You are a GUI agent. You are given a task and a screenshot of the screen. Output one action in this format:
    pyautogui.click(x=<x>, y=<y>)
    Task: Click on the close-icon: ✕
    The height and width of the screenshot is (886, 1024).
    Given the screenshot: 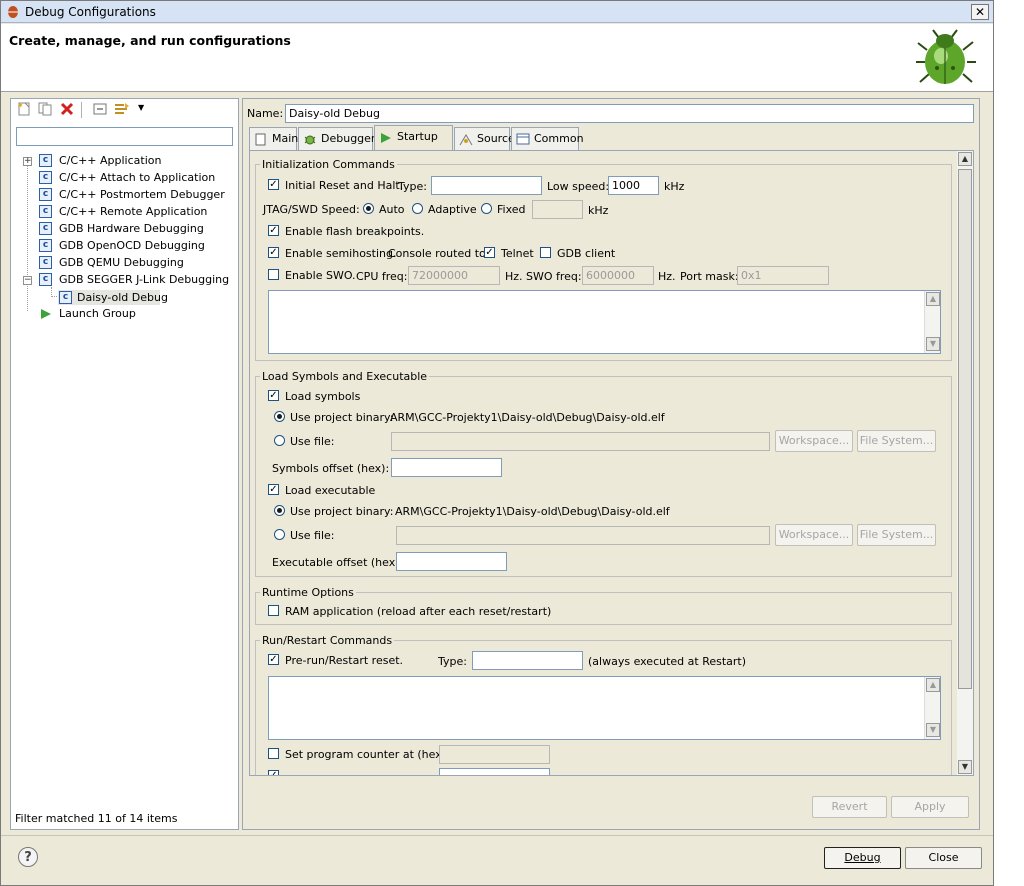 What is the action you would take?
    pyautogui.click(x=980, y=12)
    